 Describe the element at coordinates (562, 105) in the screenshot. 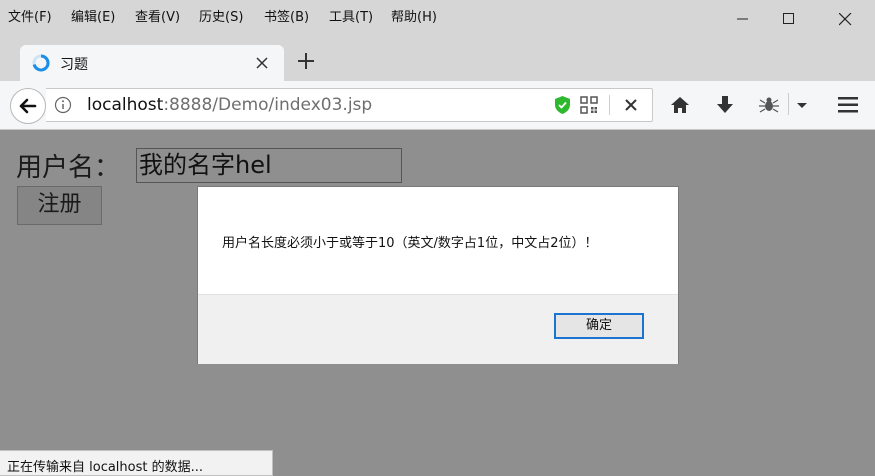

I see `shield-icon` at that location.